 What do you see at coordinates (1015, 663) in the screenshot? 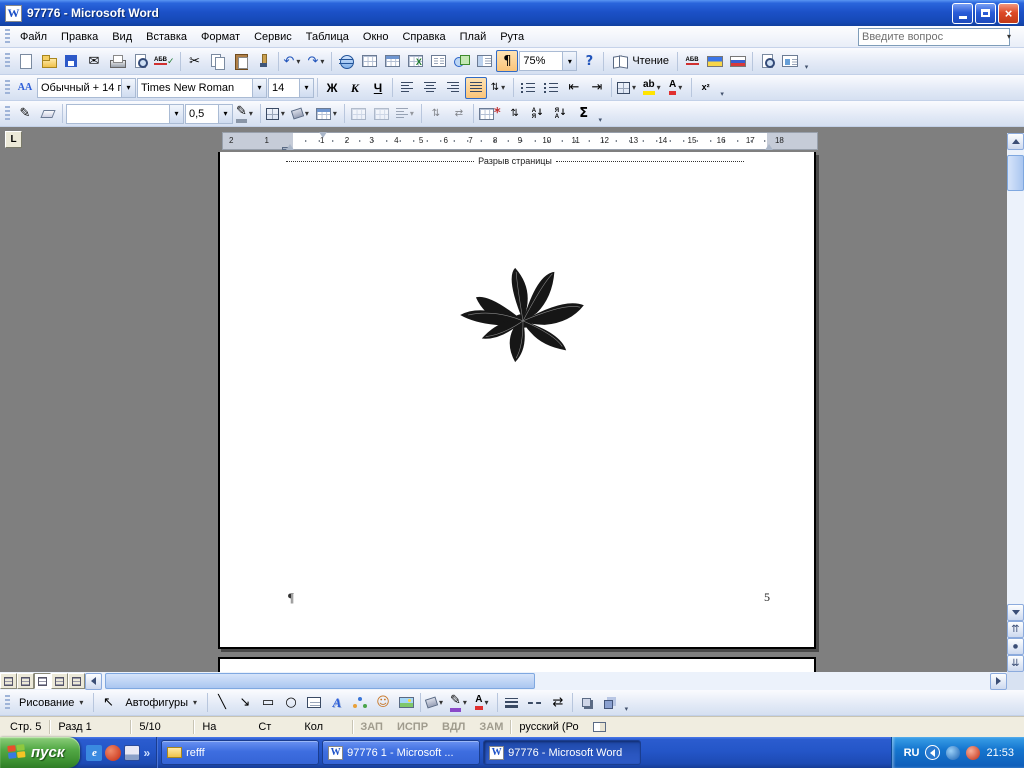
I see `next-page-button: ⇊` at bounding box center [1015, 663].